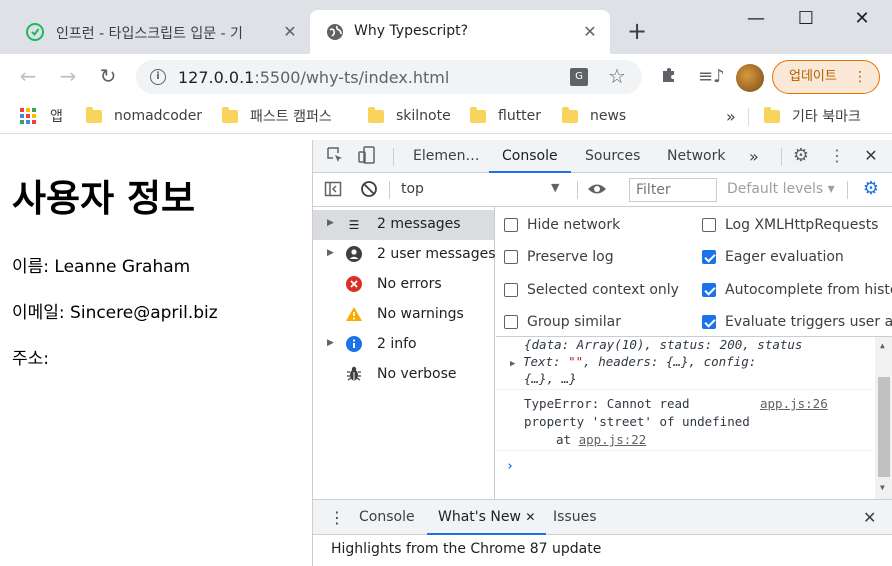  What do you see at coordinates (607, 403) in the screenshot?
I see `error-text: TypeError: Cannot read` at bounding box center [607, 403].